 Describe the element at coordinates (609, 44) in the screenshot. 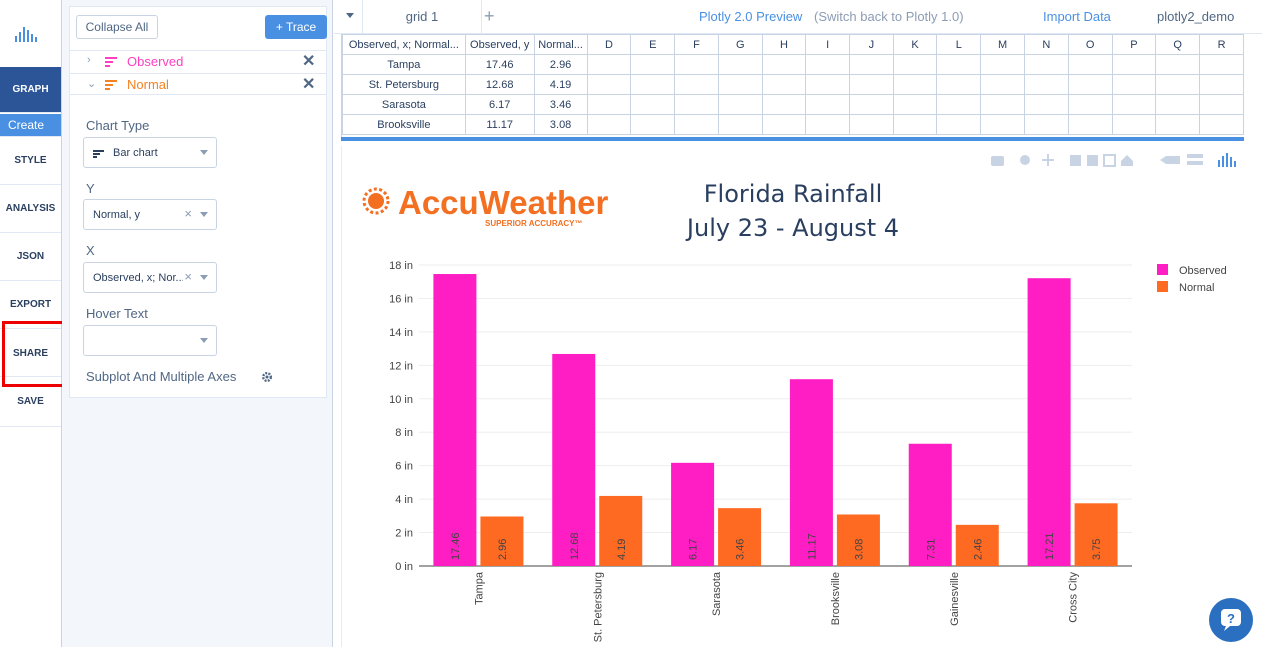

I see `grid-header-cell: D` at that location.